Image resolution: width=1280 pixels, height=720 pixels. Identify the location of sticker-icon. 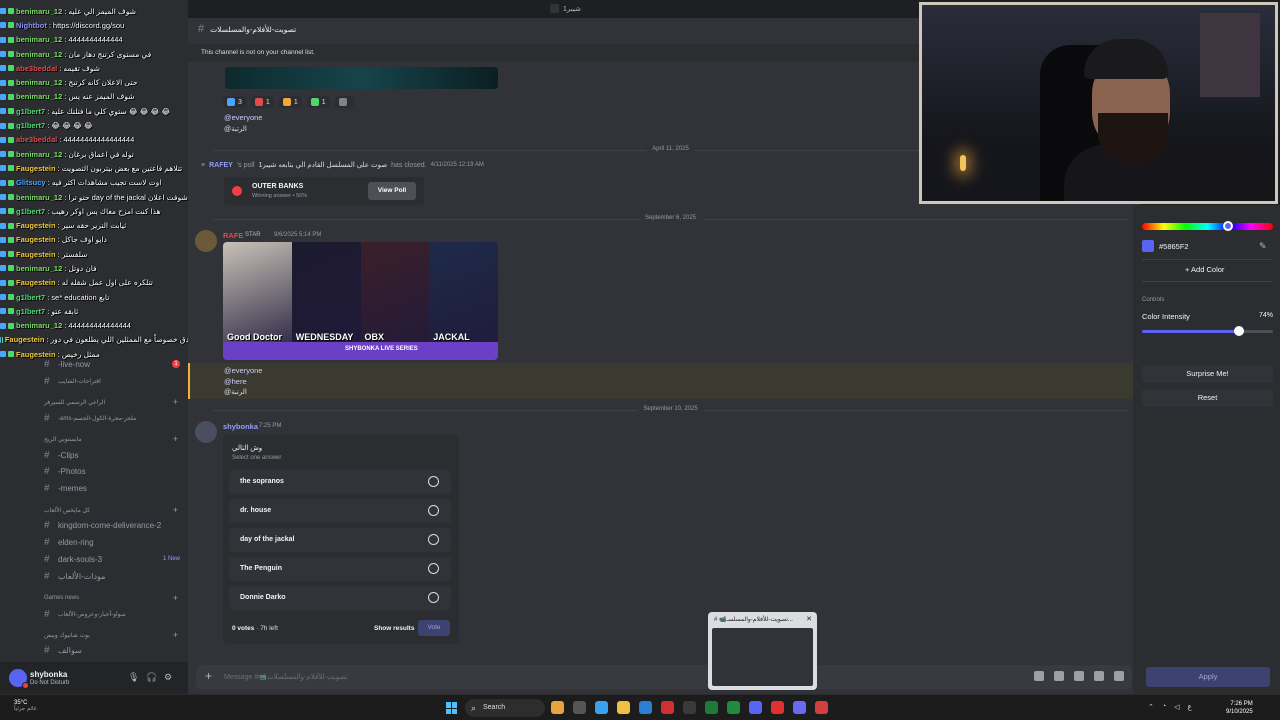
(1079, 676).